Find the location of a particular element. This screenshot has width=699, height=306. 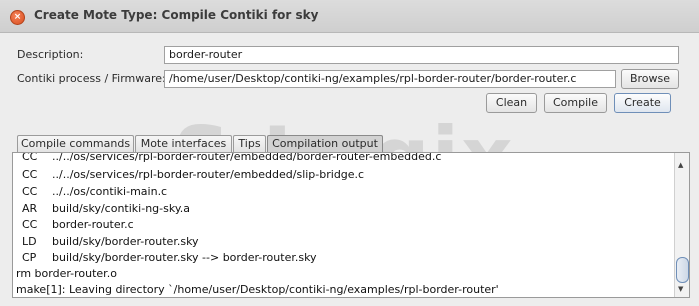

tab-tips: Tips is located at coordinates (249, 144).